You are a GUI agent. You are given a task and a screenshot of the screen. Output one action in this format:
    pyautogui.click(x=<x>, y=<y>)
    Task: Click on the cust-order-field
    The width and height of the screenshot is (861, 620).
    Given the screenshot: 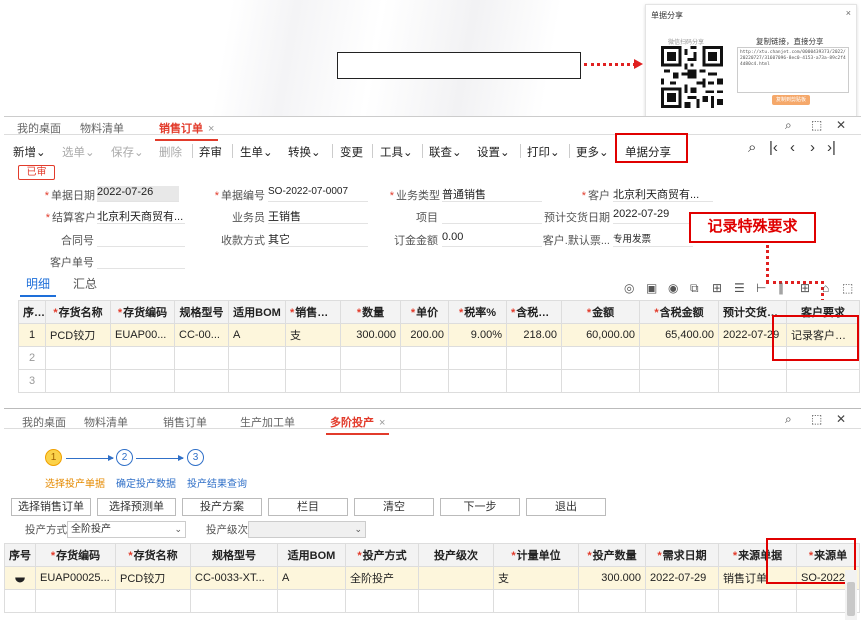 What is the action you would take?
    pyautogui.click(x=141, y=261)
    